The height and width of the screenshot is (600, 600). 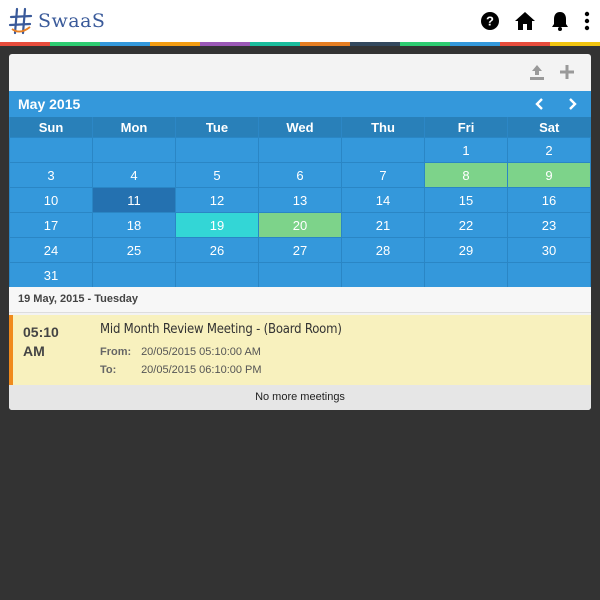 What do you see at coordinates (537, 72) in the screenshot?
I see `upload-icon` at bounding box center [537, 72].